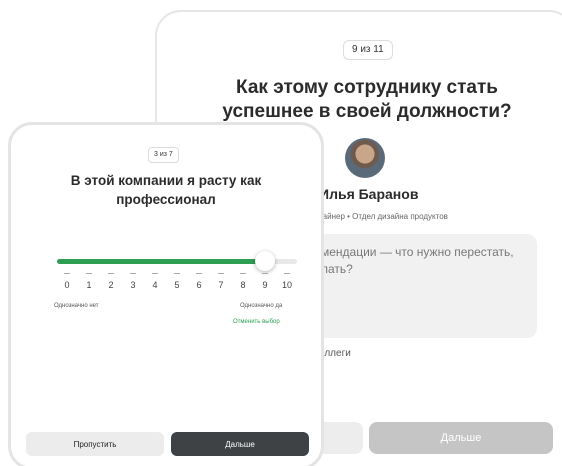 Image resolution: width=562 pixels, height=466 pixels. Describe the element at coordinates (286, 285) in the screenshot. I see `tick-label: 10` at that location.